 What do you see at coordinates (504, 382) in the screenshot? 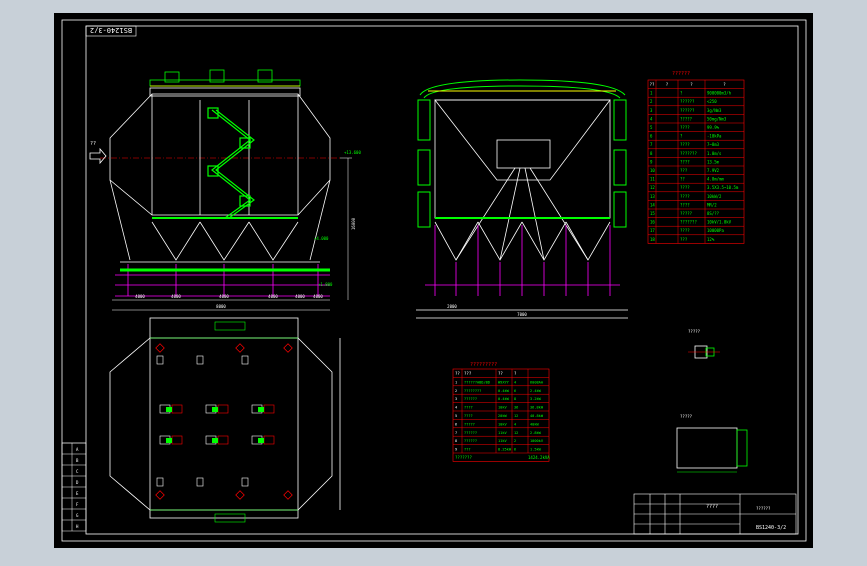
I see `equip-table-cell: W9XYY` at bounding box center [504, 382].